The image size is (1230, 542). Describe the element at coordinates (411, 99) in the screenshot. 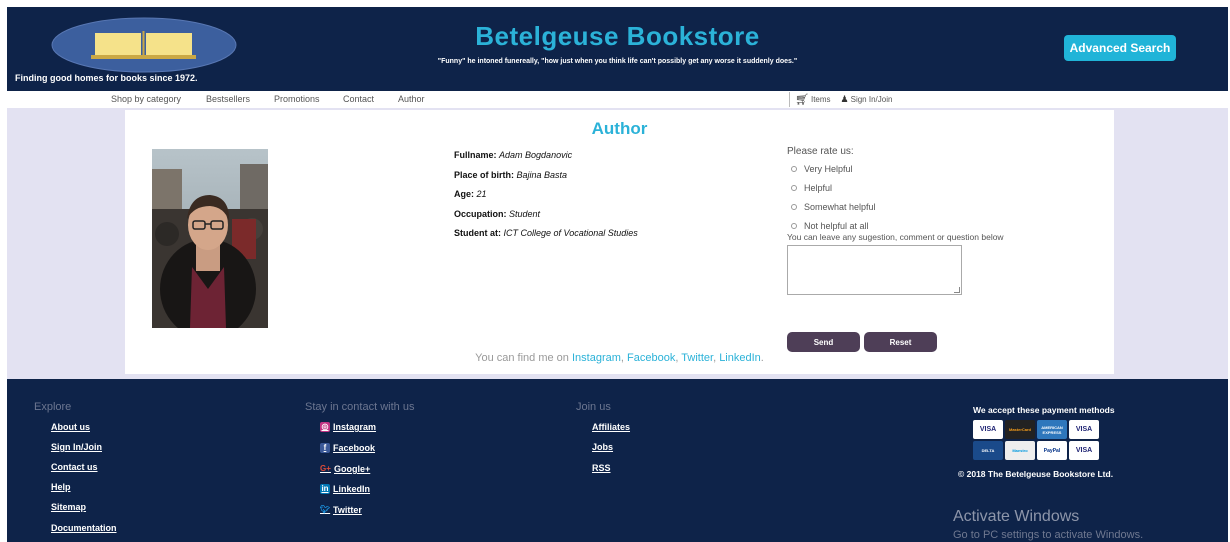

I see `nav-author: Author` at that location.